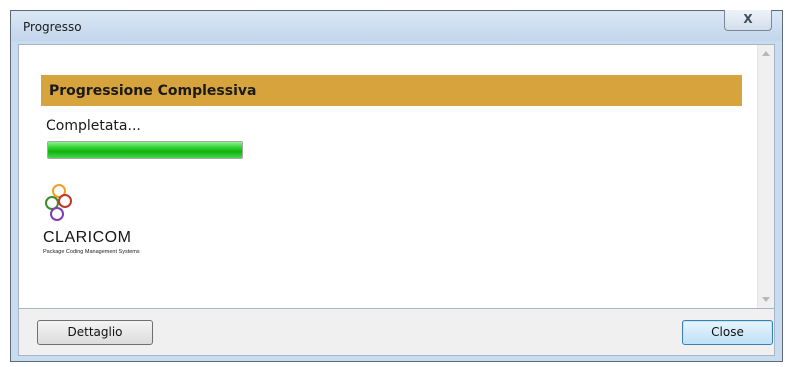  What do you see at coordinates (95, 332) in the screenshot?
I see `dettaglio-button: Dettaglio` at bounding box center [95, 332].